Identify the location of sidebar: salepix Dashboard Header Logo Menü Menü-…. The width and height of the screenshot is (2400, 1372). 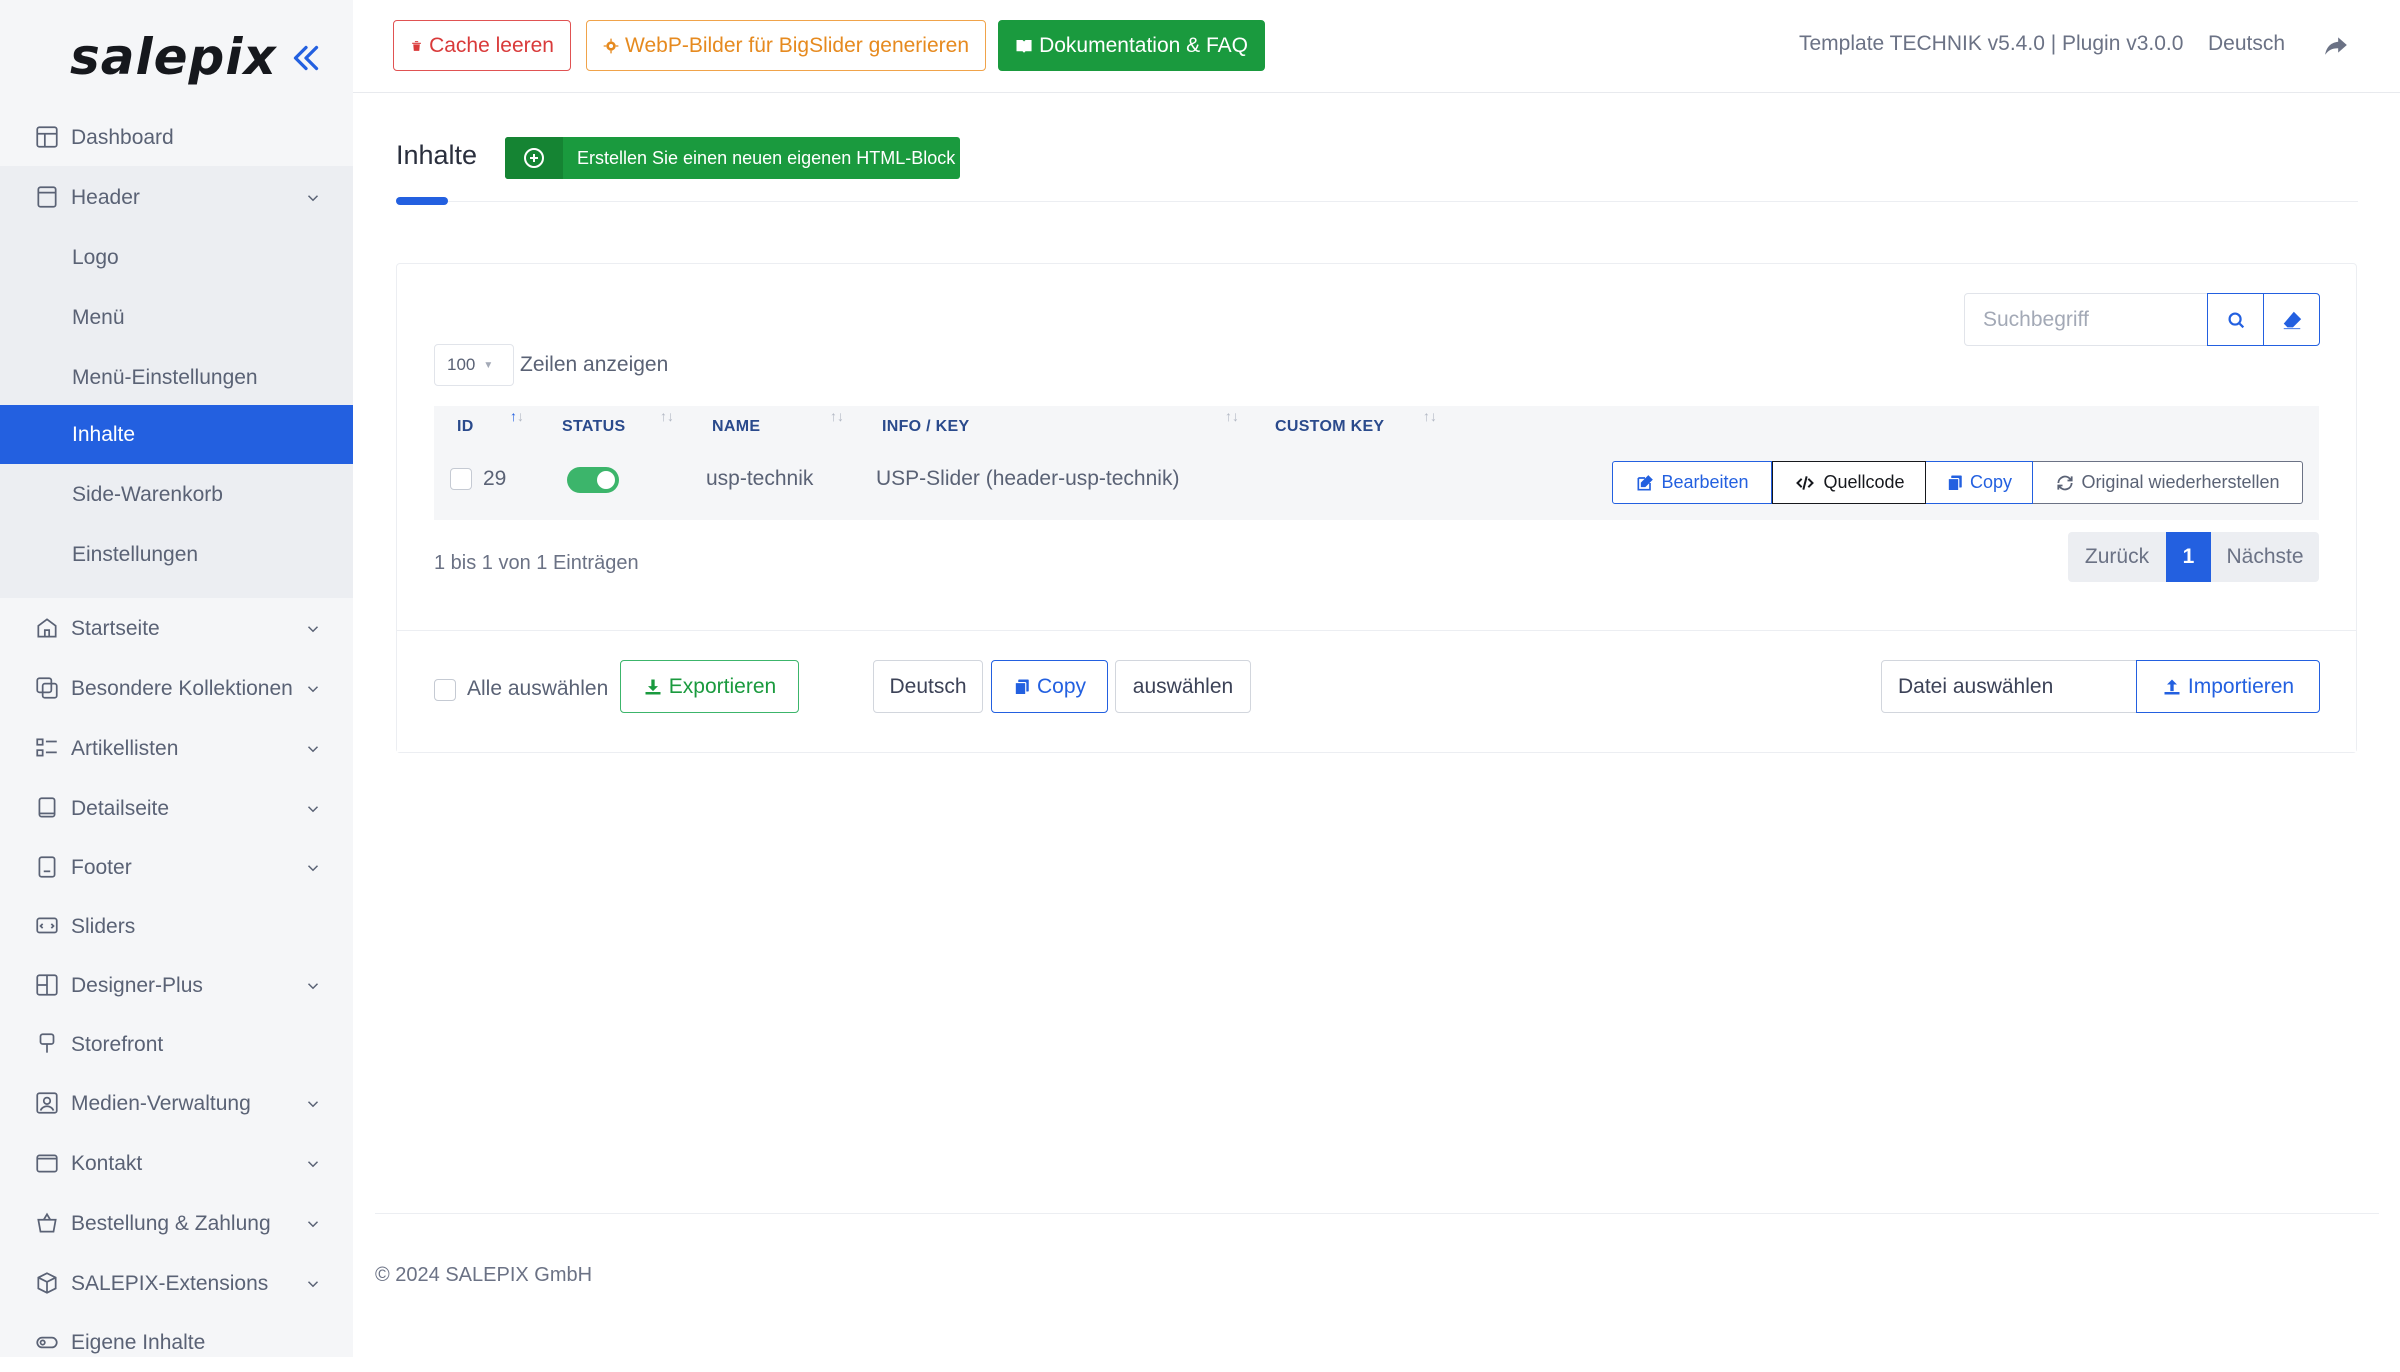
(176, 678).